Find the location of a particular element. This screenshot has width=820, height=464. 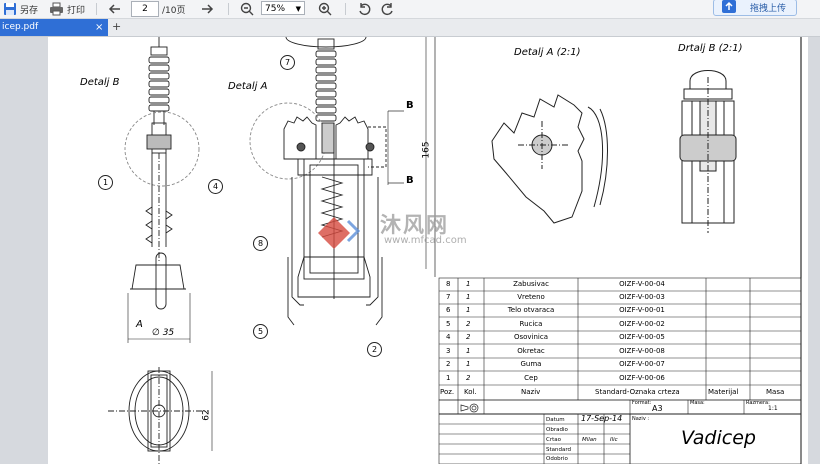

rotate-left-icon is located at coordinates (365, 9).